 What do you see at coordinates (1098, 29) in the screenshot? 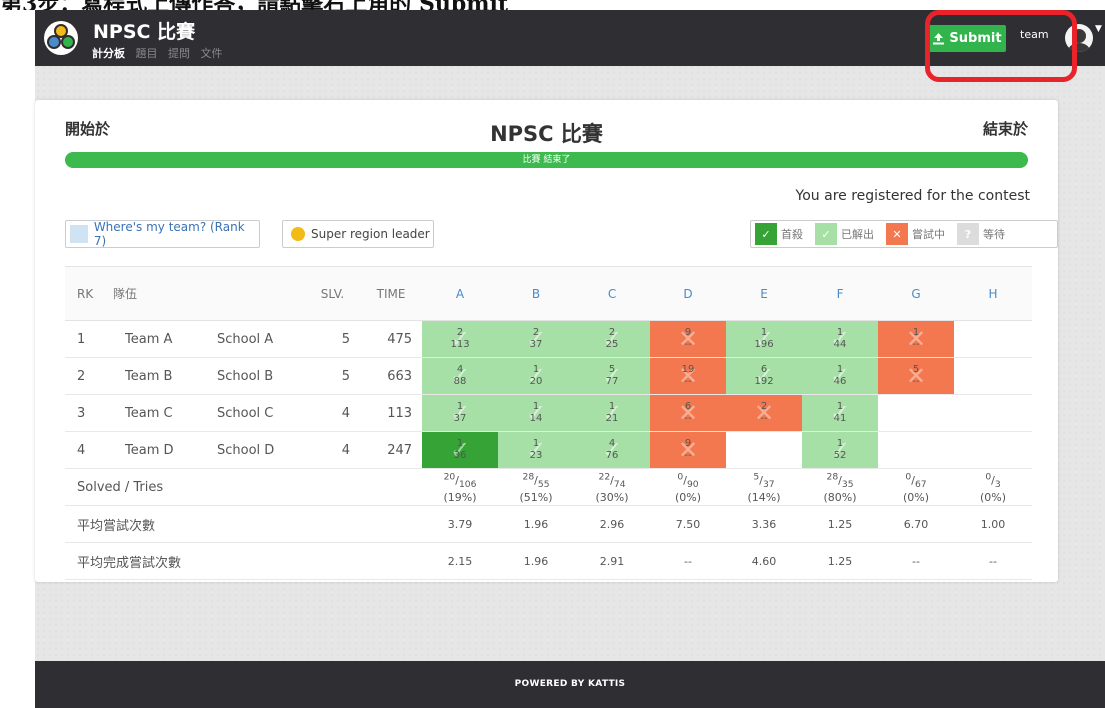
I see `chevron-down-icon: ▼` at bounding box center [1098, 29].